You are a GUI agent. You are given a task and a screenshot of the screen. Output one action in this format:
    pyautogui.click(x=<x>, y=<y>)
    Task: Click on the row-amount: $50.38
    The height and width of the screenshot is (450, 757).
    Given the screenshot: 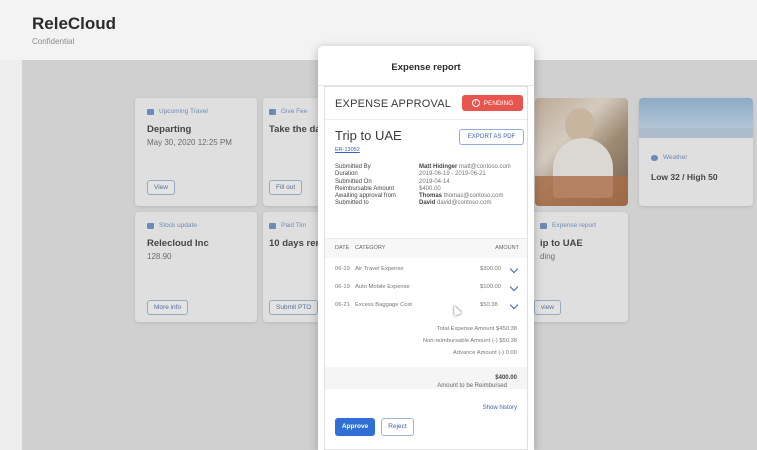 What is the action you would take?
    pyautogui.click(x=489, y=305)
    